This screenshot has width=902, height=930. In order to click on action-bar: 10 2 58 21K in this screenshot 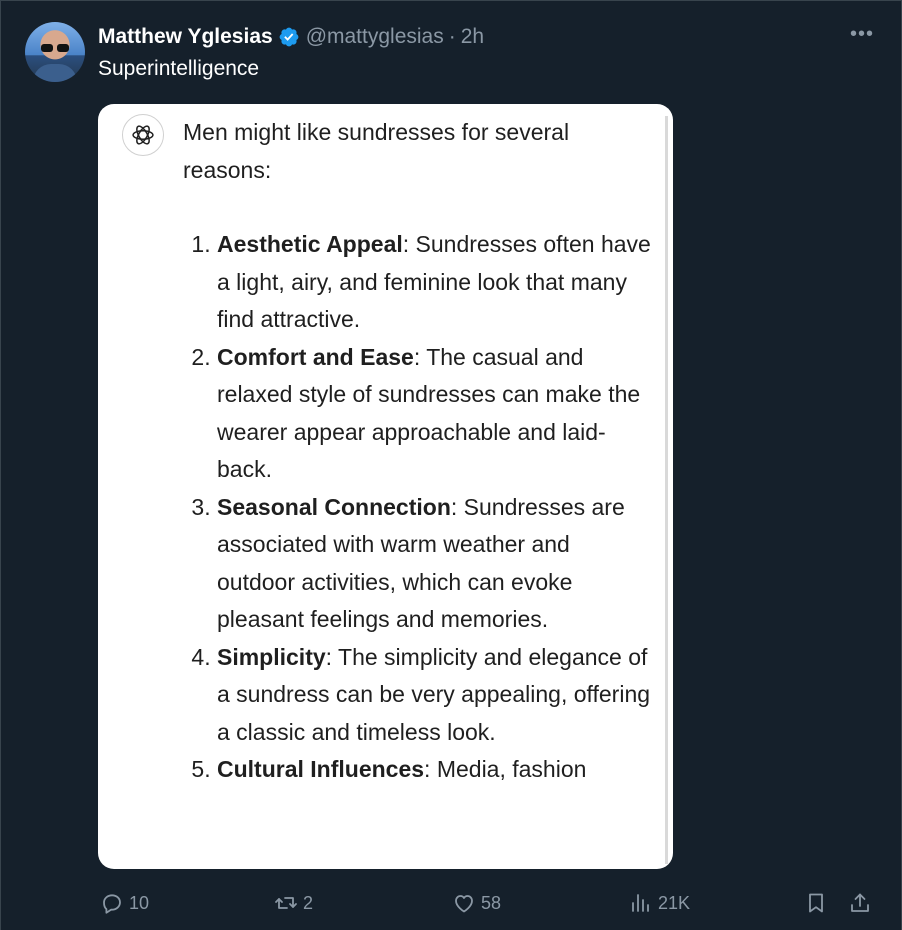, I will do `click(493, 903)`.